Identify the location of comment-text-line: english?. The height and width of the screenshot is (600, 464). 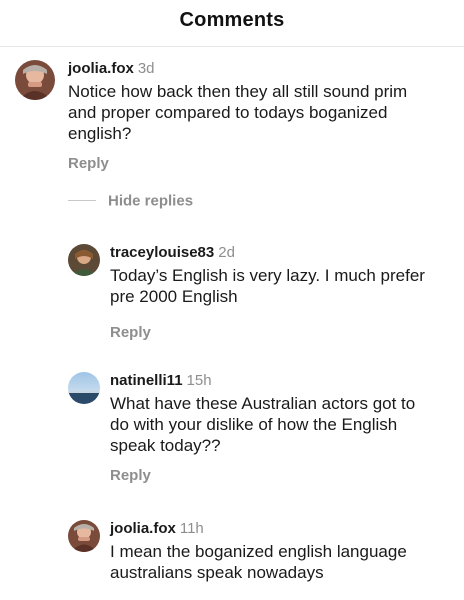
(100, 133).